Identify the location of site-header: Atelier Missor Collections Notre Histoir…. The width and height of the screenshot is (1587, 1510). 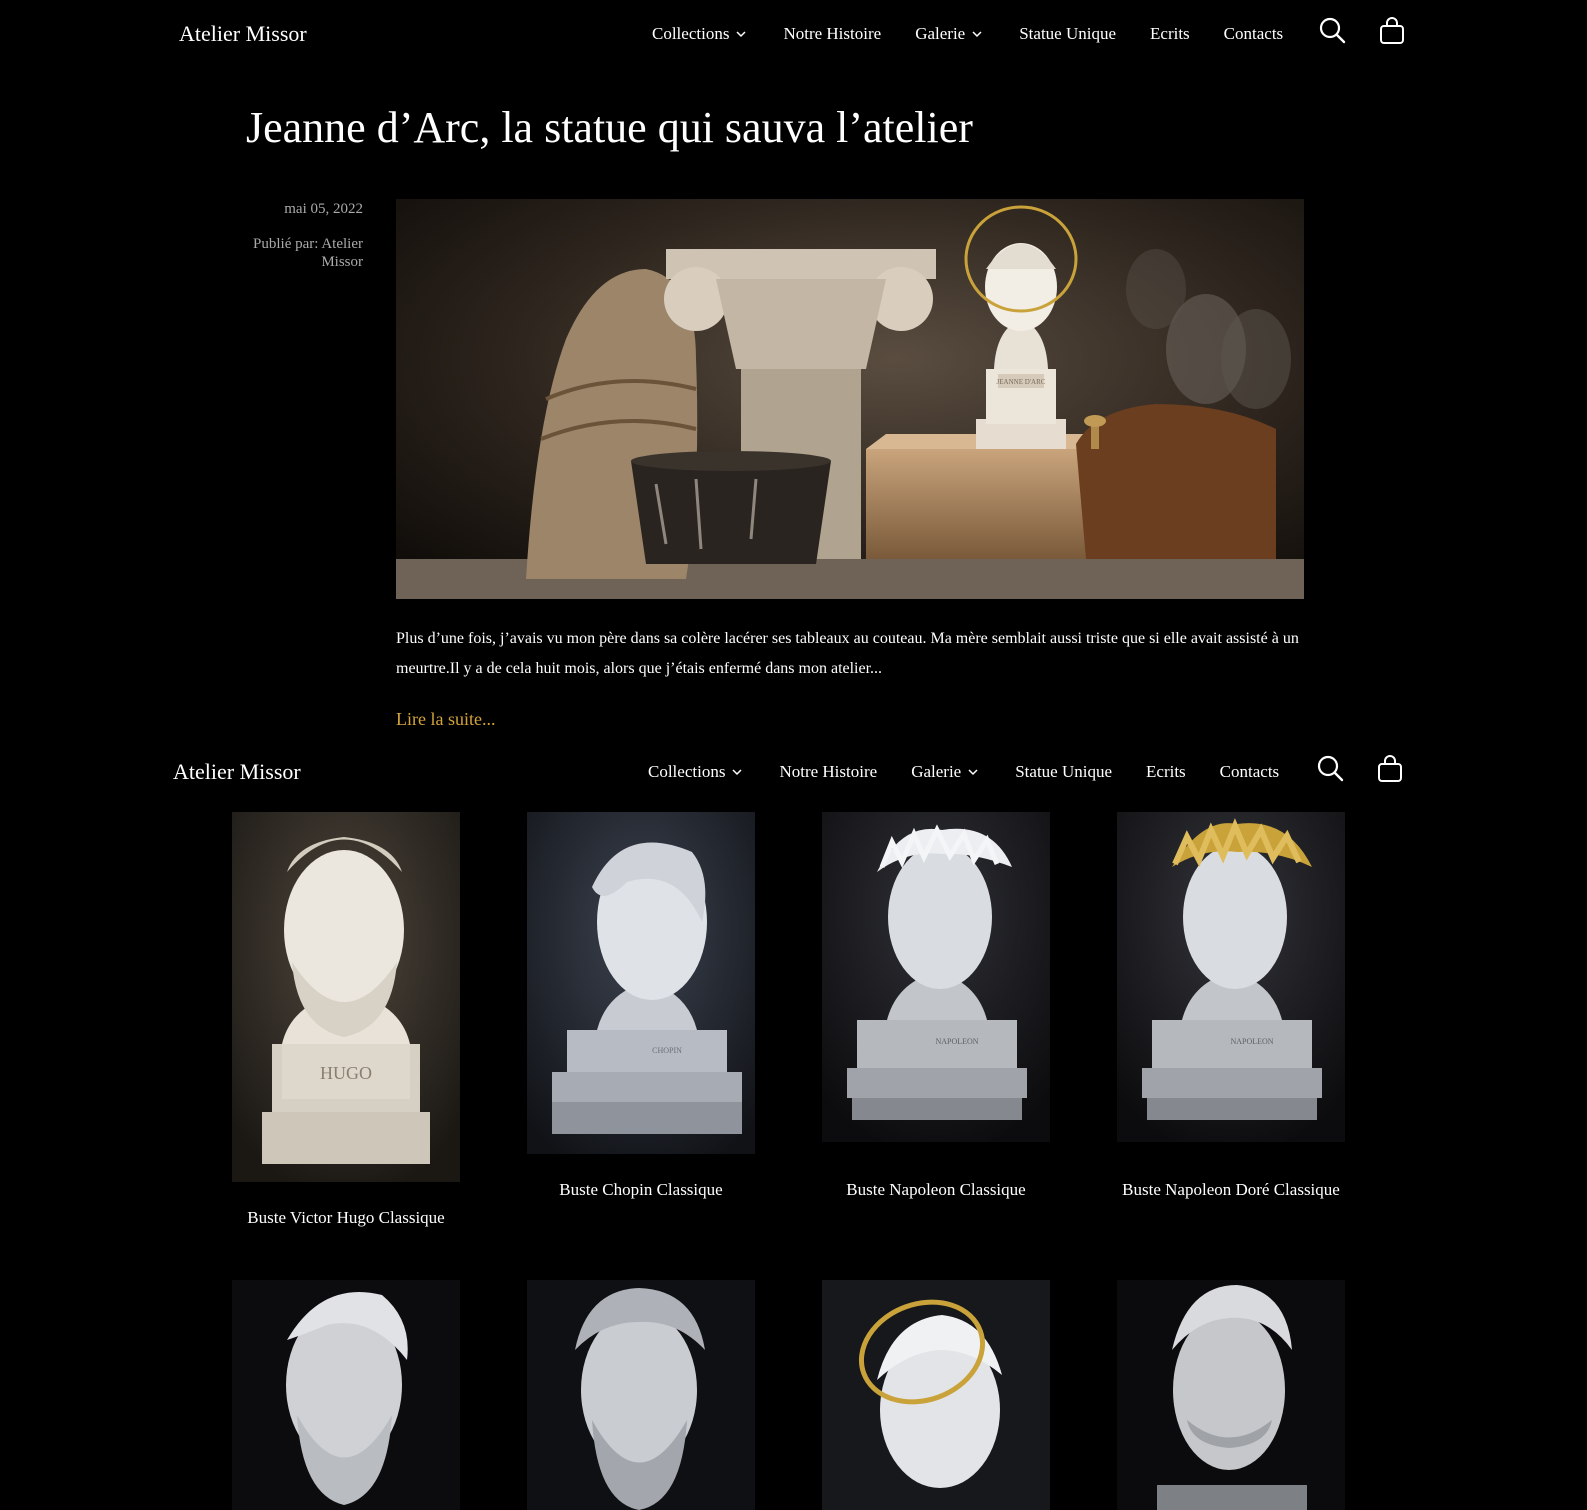
(793, 35).